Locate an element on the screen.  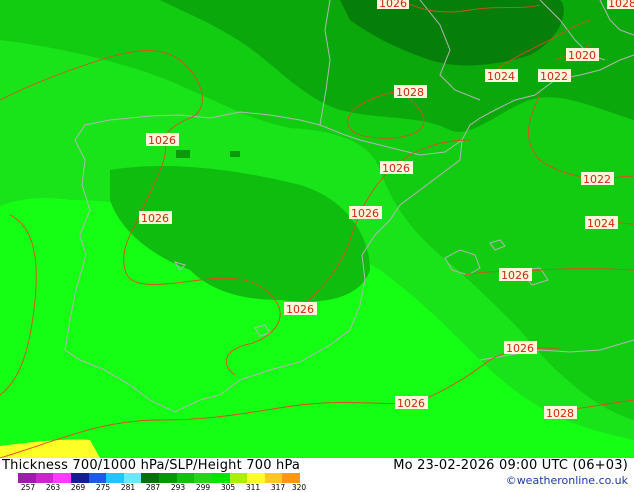
colorbar-tick-label: 281 is located at coordinates (128, 487).